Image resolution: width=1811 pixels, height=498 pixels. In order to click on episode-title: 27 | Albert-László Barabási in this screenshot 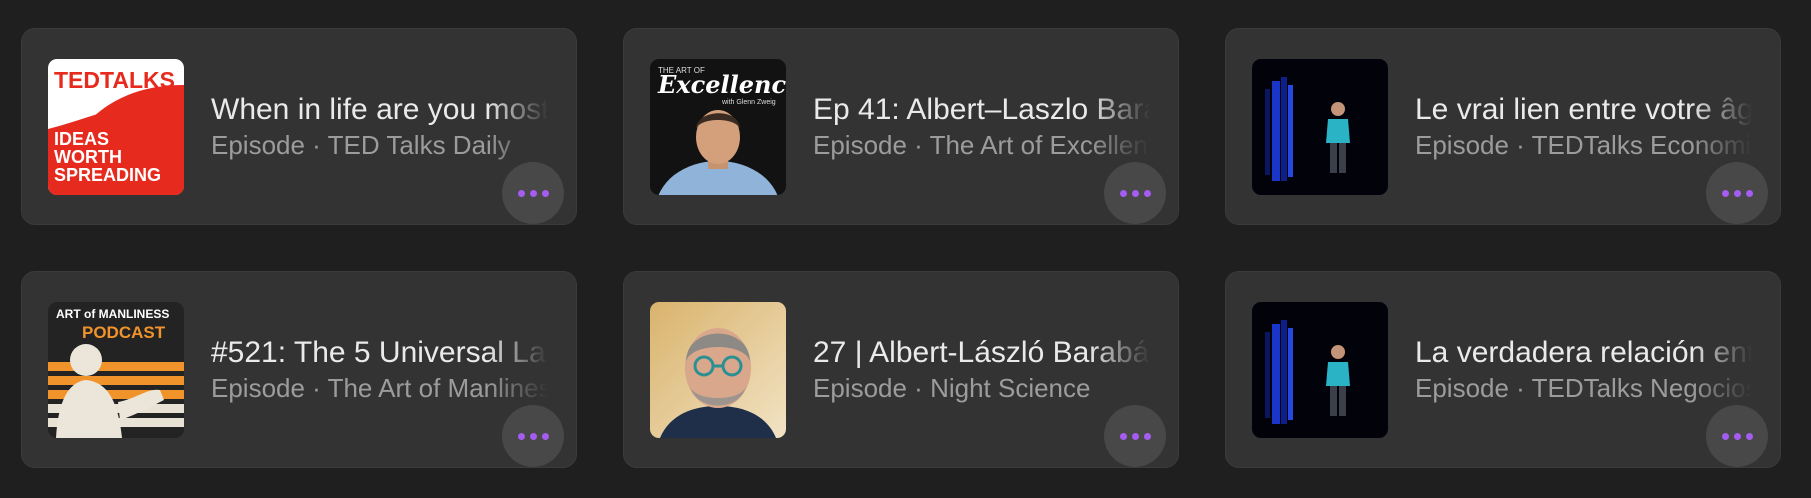, I will do `click(981, 352)`.